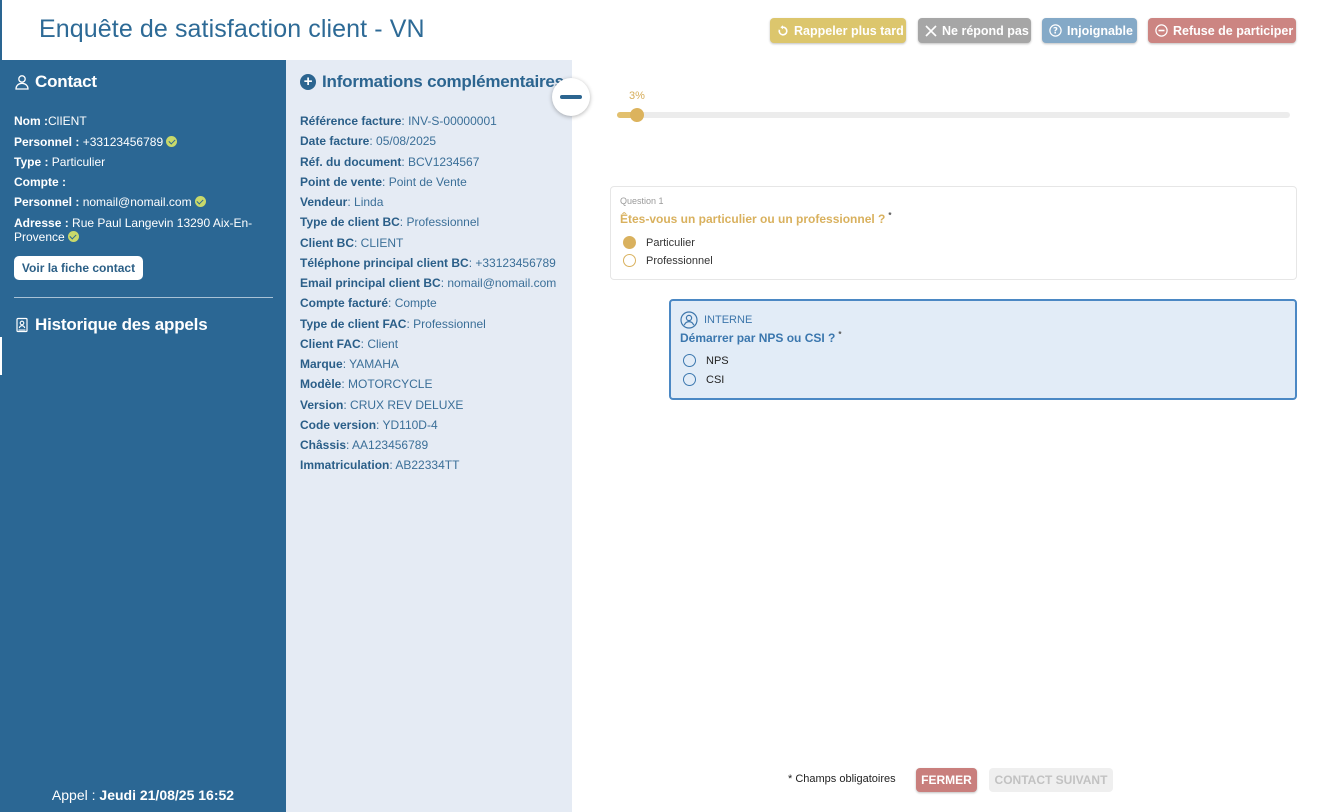  I want to click on callback-later-button: Rappeler plus tard, so click(838, 30).